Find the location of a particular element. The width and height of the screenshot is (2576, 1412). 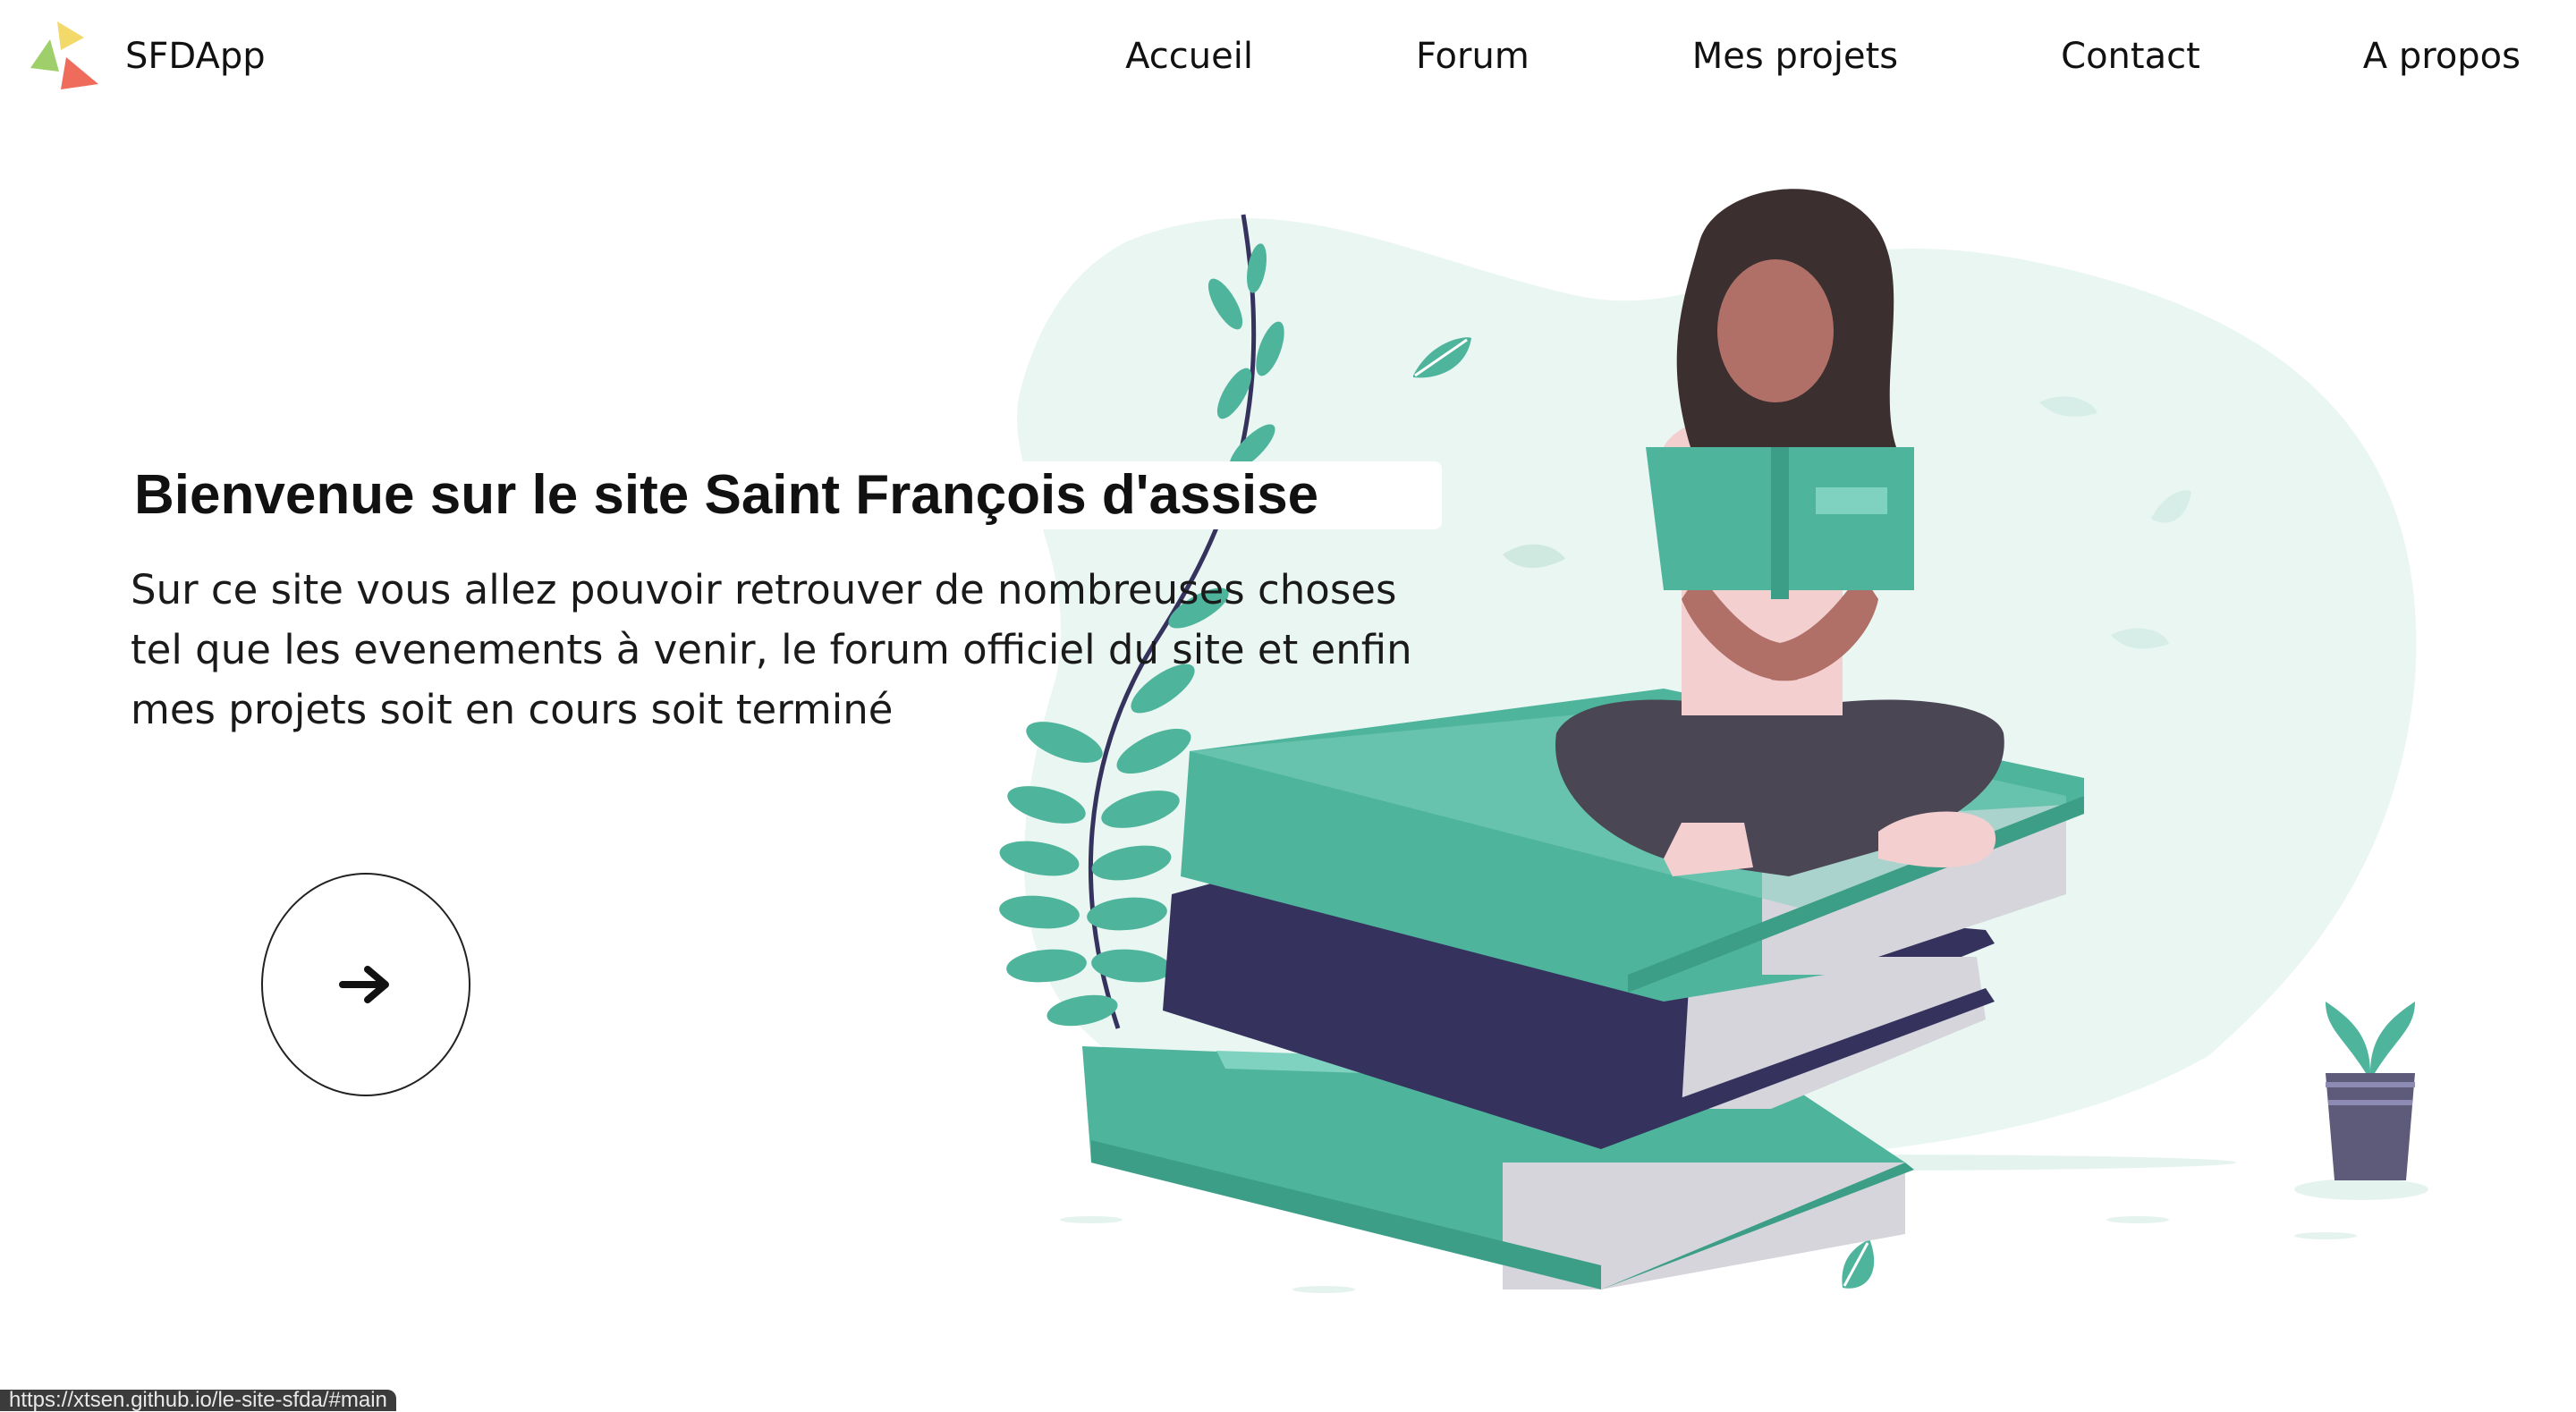

nav-link-accueil: Accueil is located at coordinates (1189, 56).